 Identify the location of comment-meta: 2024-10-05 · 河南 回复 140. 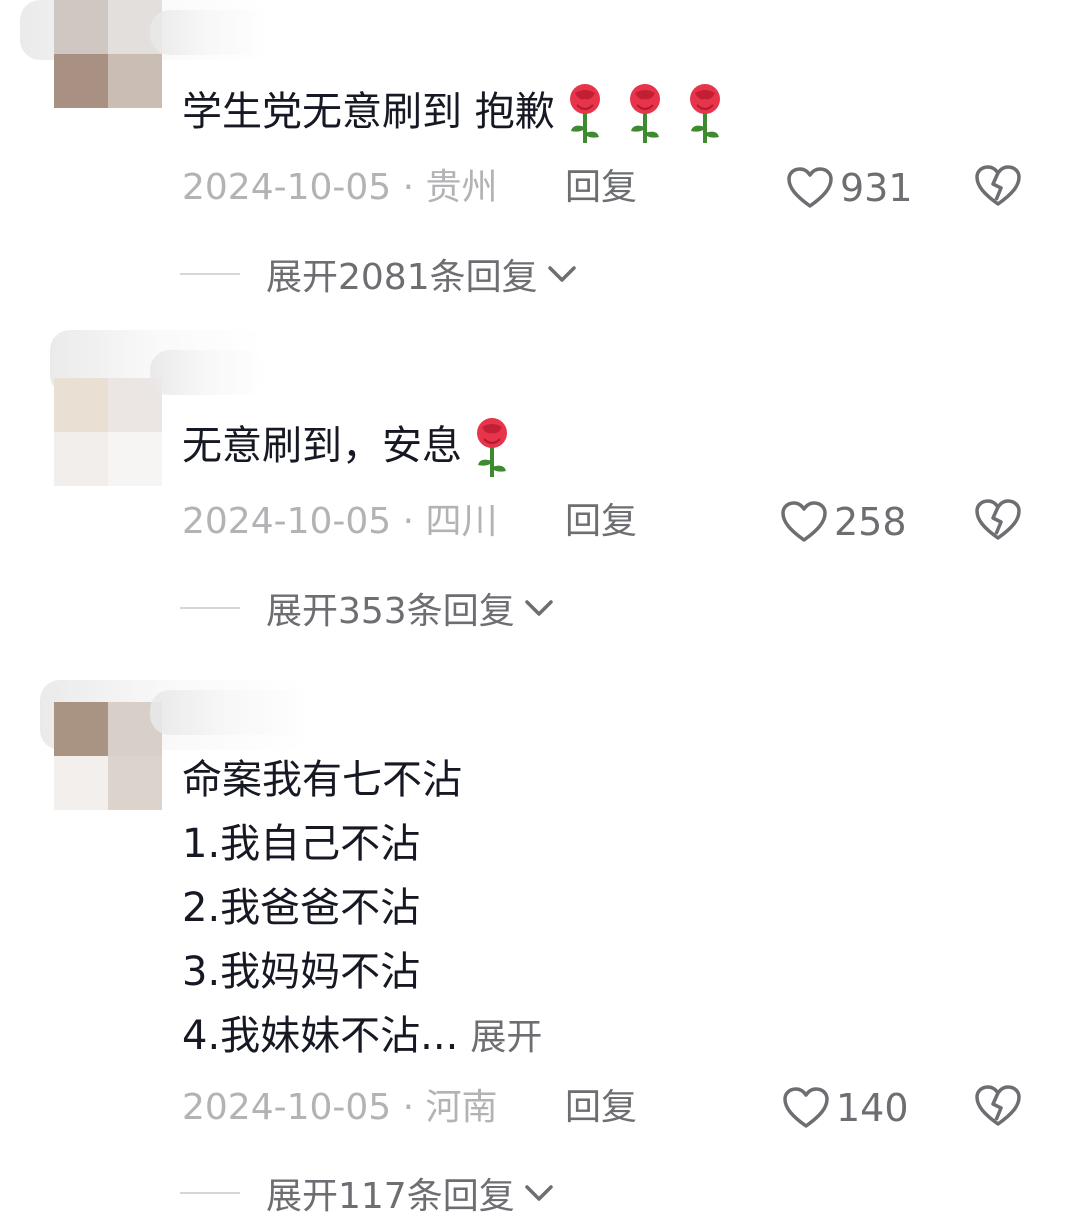
(607, 1108).